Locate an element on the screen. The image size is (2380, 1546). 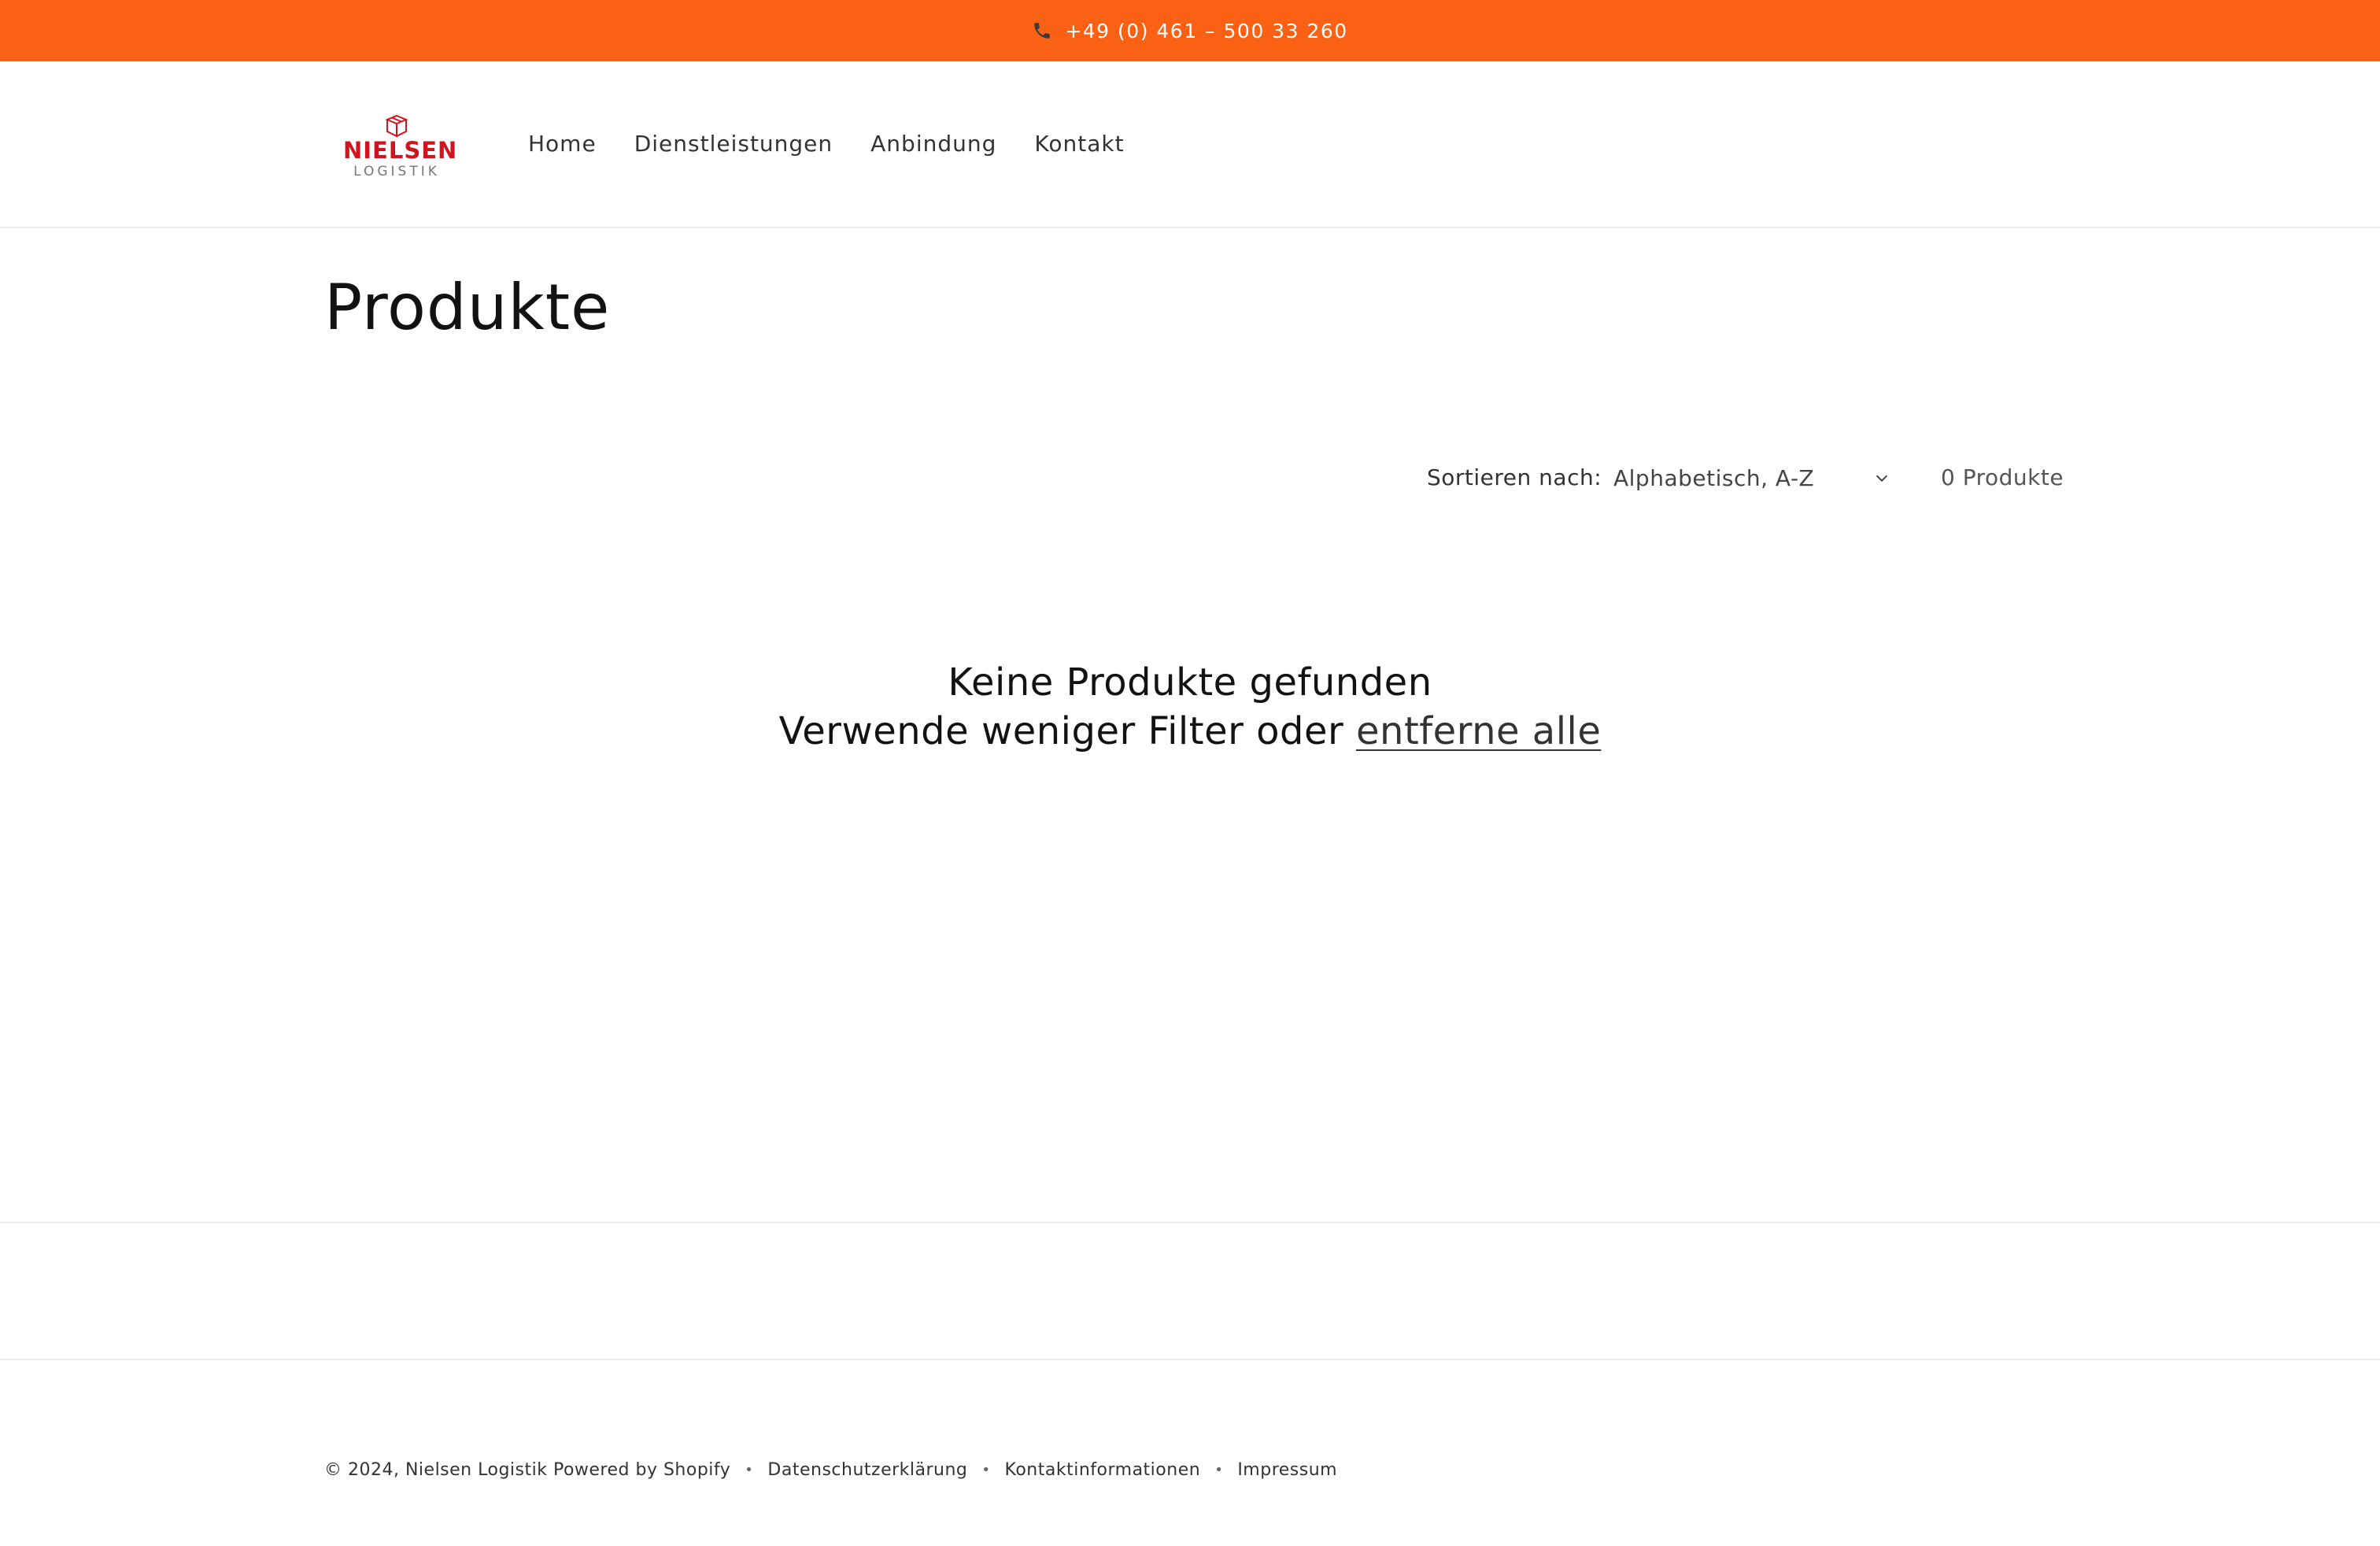
box-logo-icon is located at coordinates (396, 126).